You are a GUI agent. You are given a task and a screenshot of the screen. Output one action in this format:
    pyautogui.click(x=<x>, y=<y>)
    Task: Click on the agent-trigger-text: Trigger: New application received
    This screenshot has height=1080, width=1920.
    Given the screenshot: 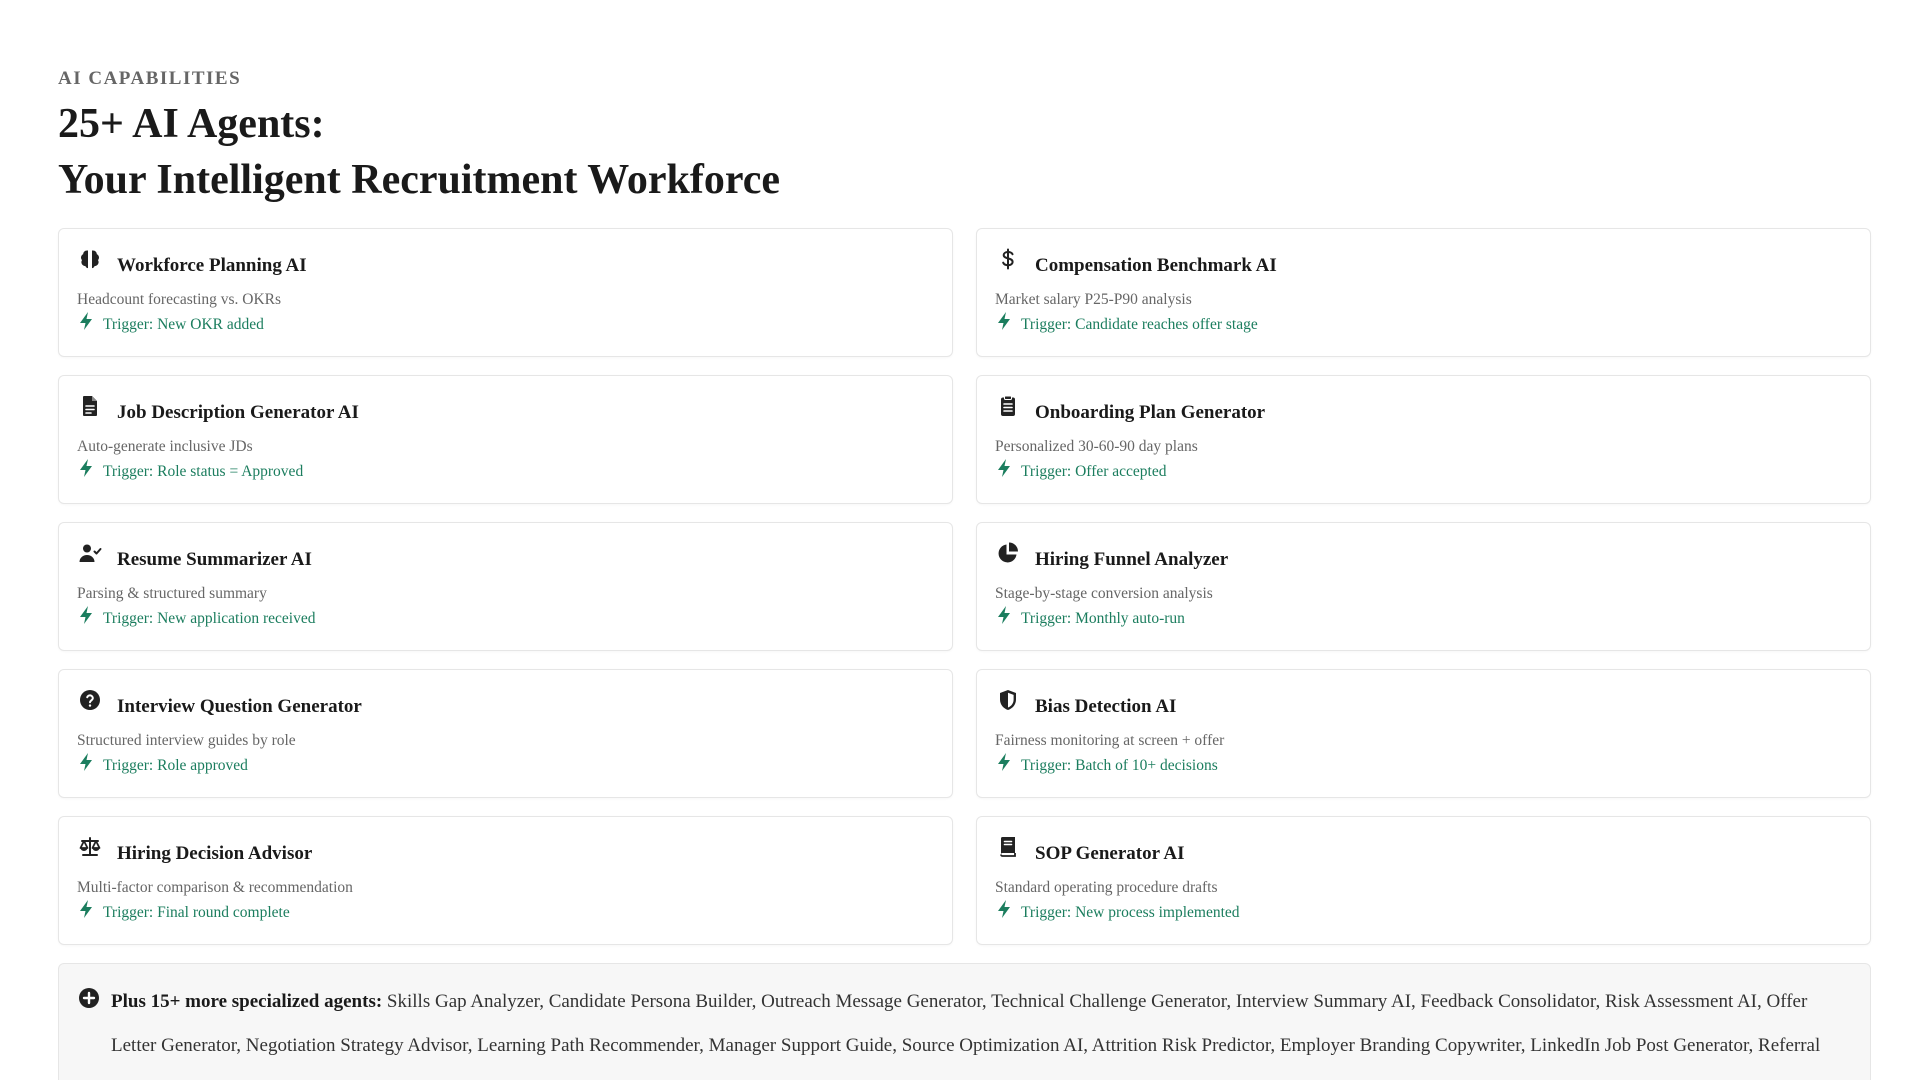 What is the action you would take?
    pyautogui.click(x=209, y=618)
    